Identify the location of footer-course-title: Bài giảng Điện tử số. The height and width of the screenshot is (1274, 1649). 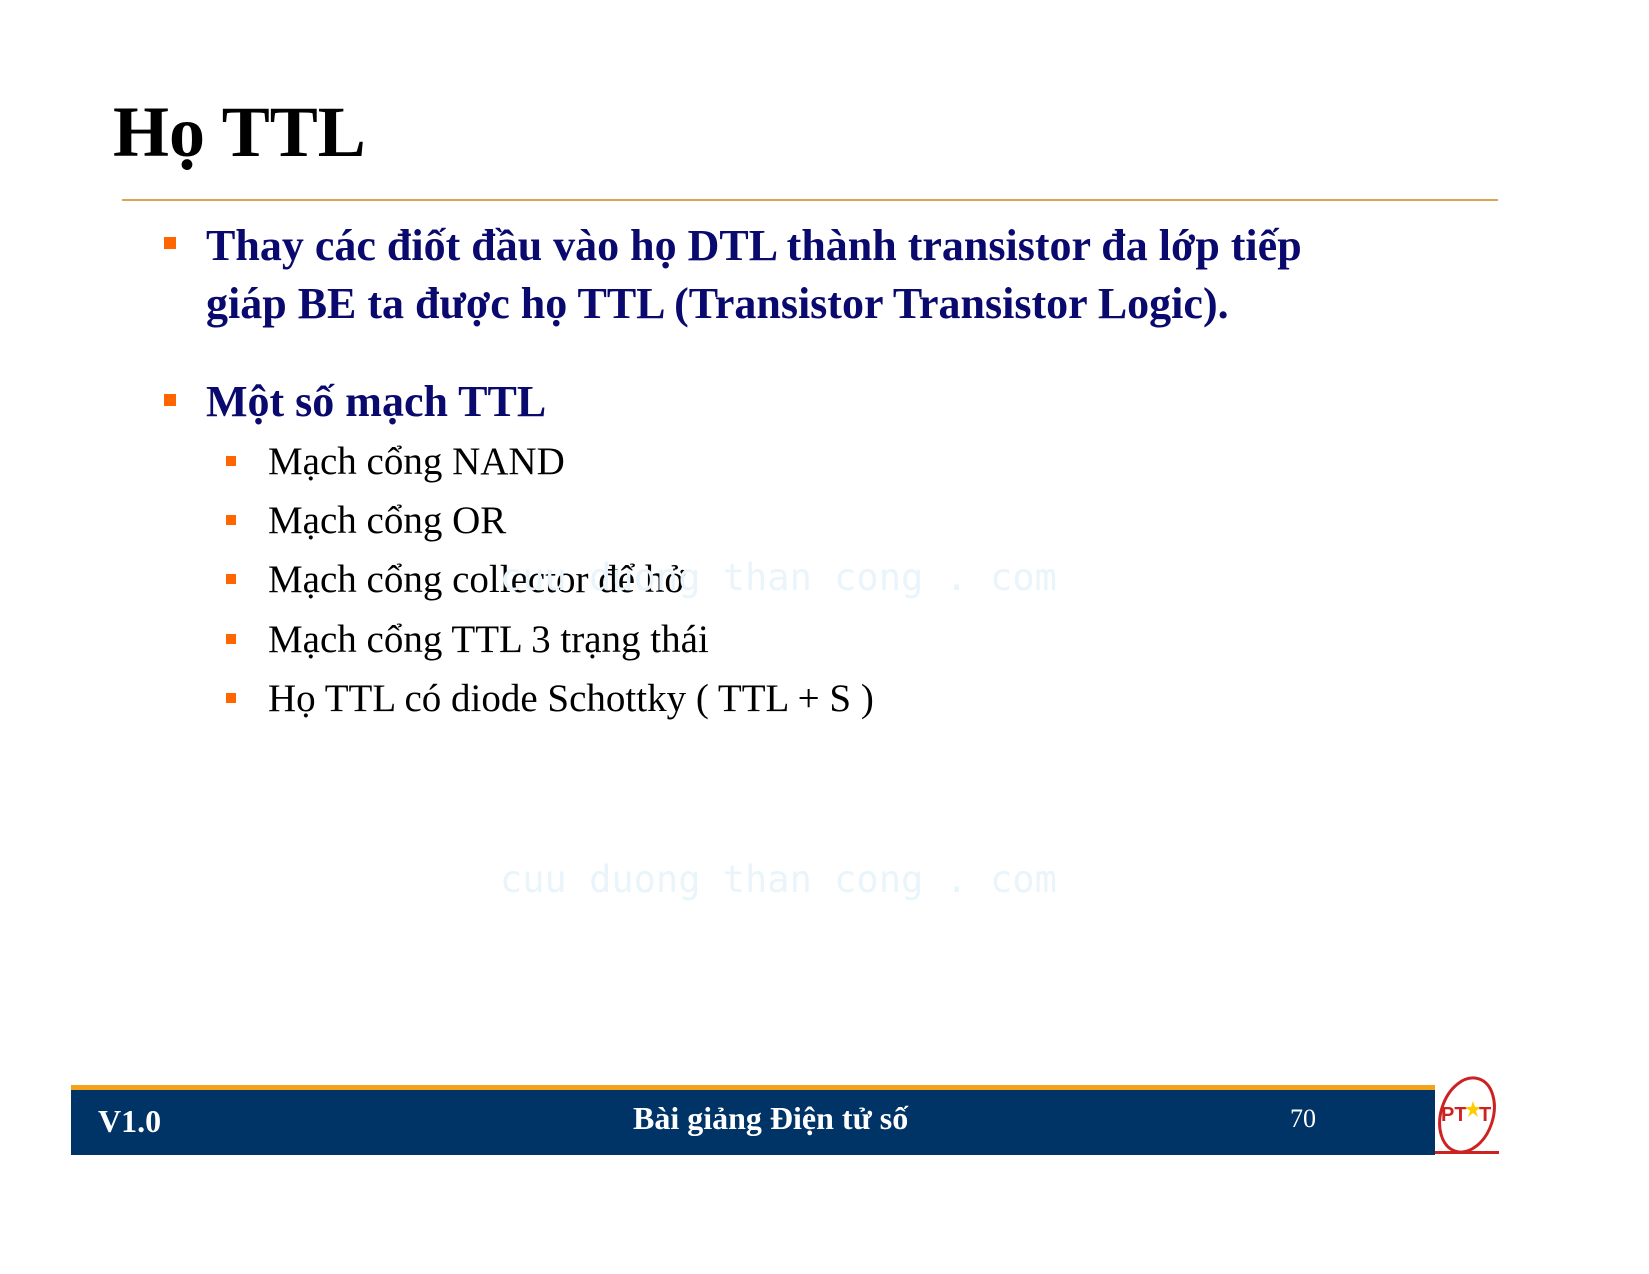
(771, 1118).